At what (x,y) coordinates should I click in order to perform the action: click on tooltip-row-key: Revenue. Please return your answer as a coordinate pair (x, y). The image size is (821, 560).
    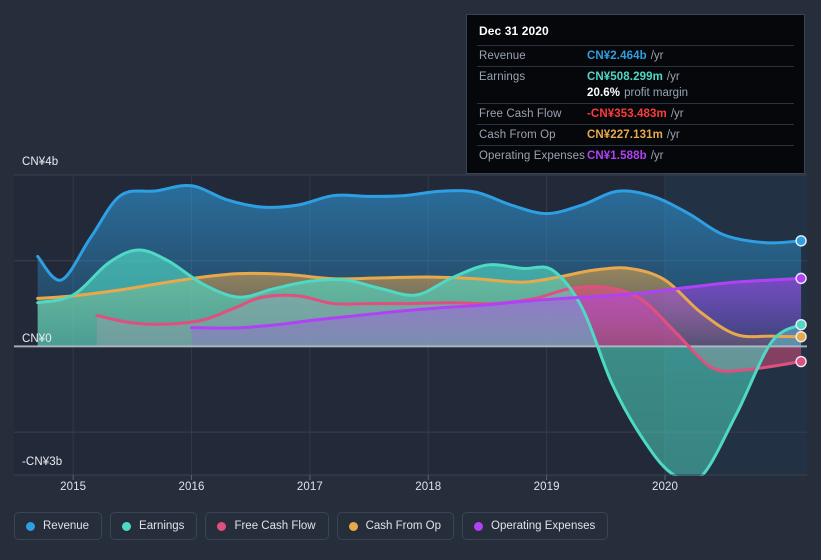
    Looking at the image, I should click on (502, 56).